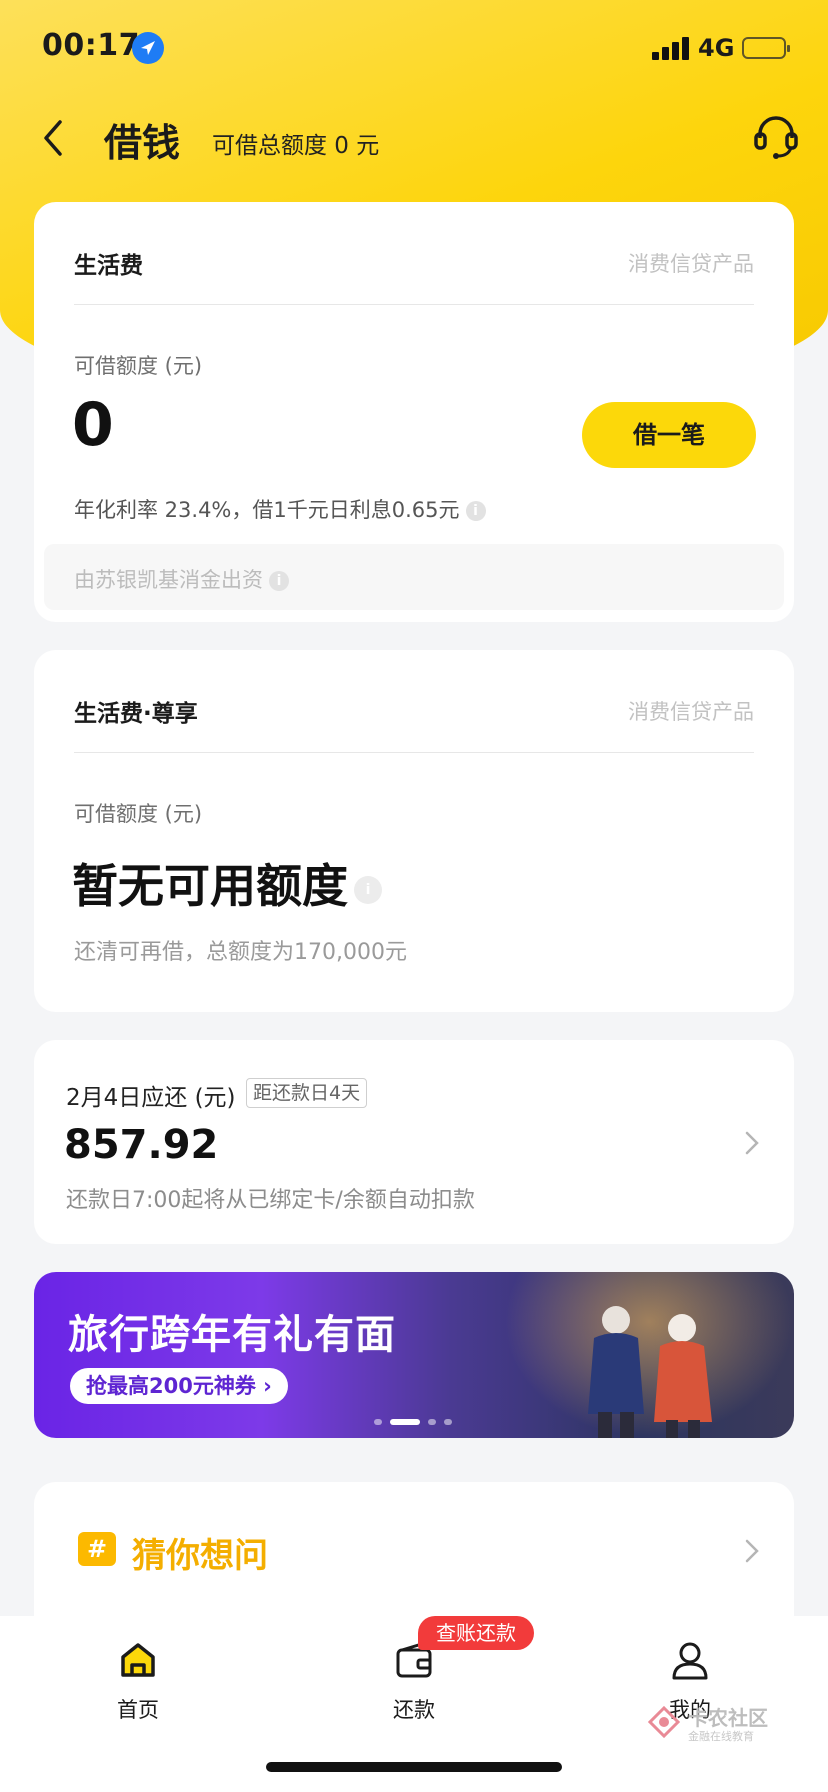 The image size is (828, 1792). I want to click on funder-info: 由苏银凯基消金出资 i, so click(181, 579).